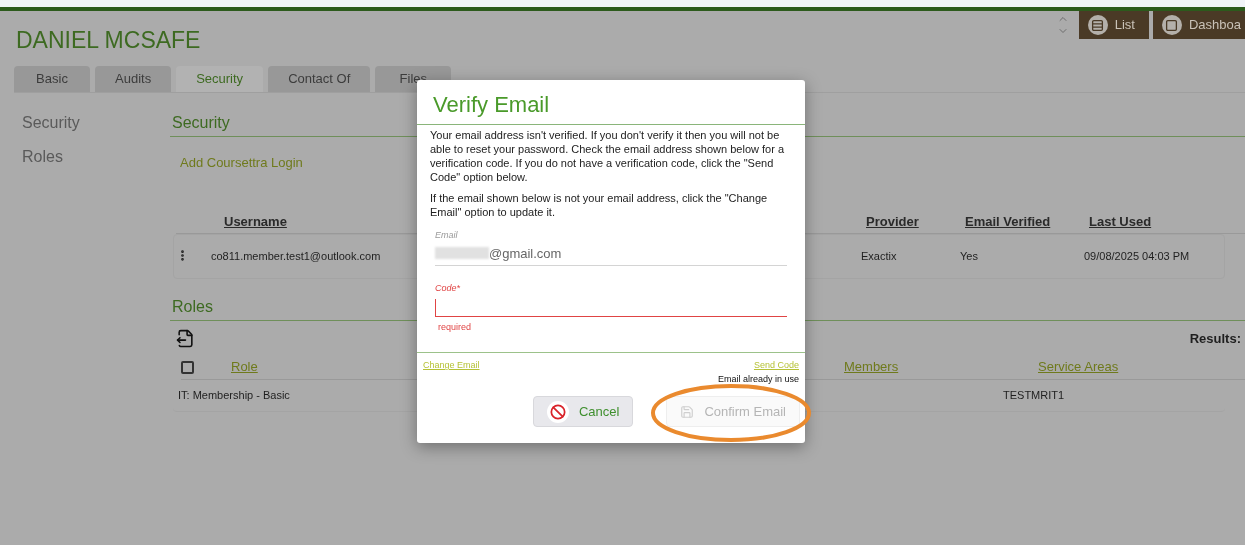 This screenshot has height=545, width=1245. What do you see at coordinates (611, 102) in the screenshot?
I see `dialog-title: Verify Email` at bounding box center [611, 102].